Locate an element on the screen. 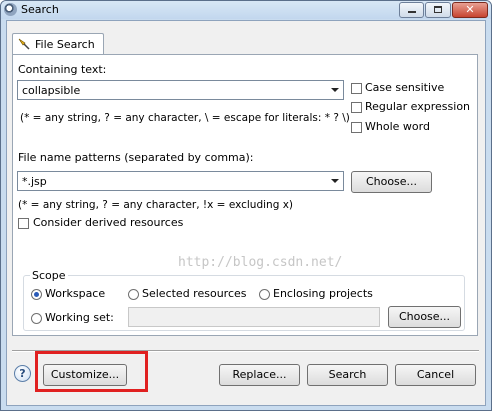  regular-expression-checkbox is located at coordinates (356, 107).